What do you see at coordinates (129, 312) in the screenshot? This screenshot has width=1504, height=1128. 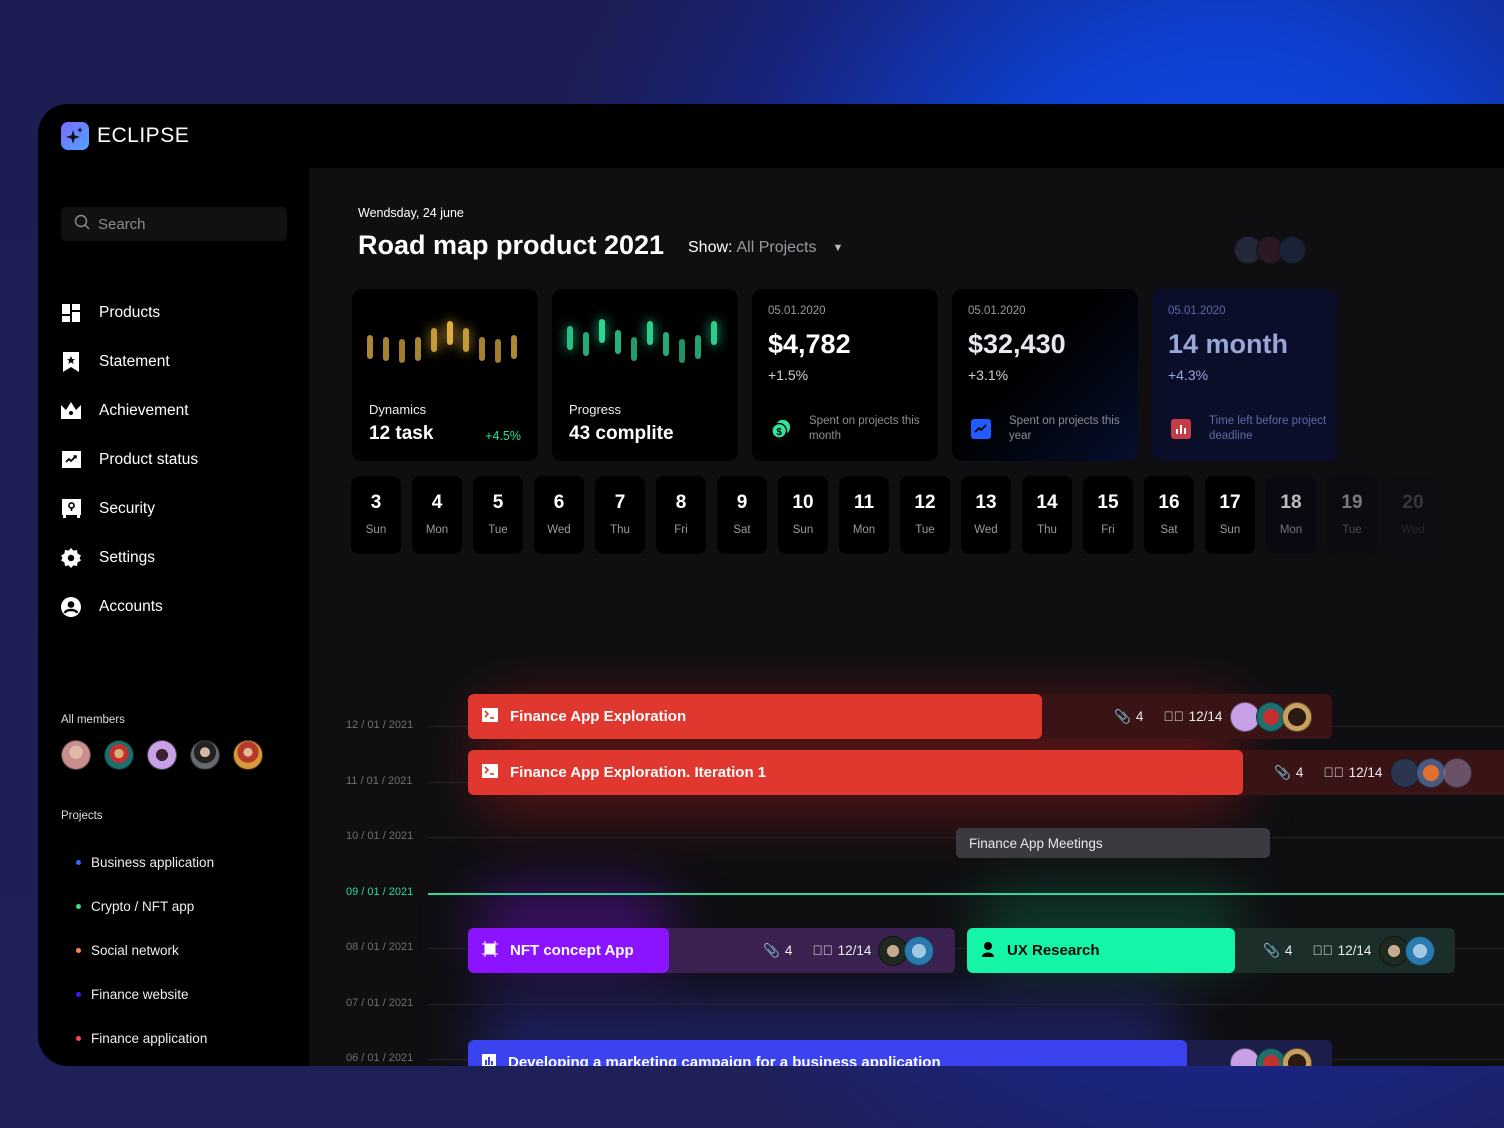 I see `sidebar-item-products: Products` at bounding box center [129, 312].